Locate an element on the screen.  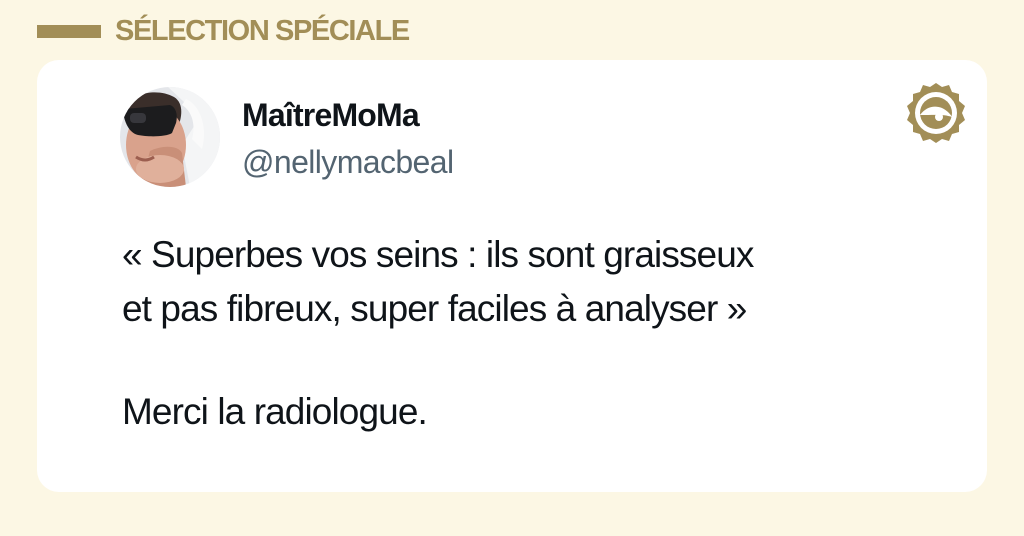
seal-eye-icon is located at coordinates (936, 113).